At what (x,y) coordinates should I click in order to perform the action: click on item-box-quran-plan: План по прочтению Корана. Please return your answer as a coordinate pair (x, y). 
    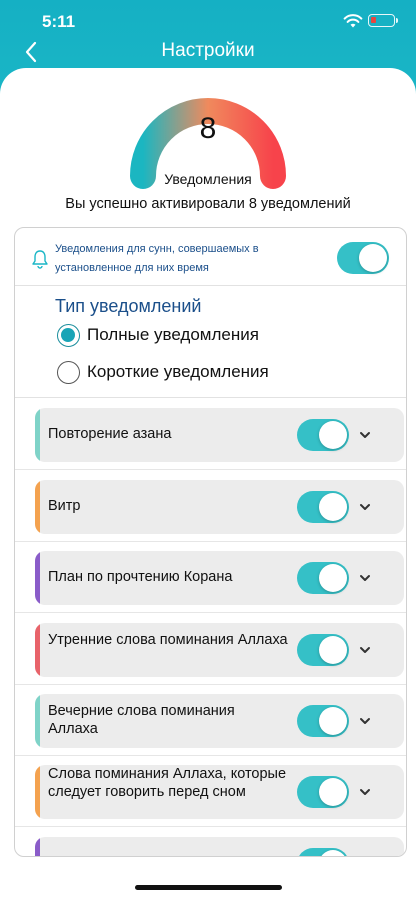
    Looking at the image, I should click on (219, 578).